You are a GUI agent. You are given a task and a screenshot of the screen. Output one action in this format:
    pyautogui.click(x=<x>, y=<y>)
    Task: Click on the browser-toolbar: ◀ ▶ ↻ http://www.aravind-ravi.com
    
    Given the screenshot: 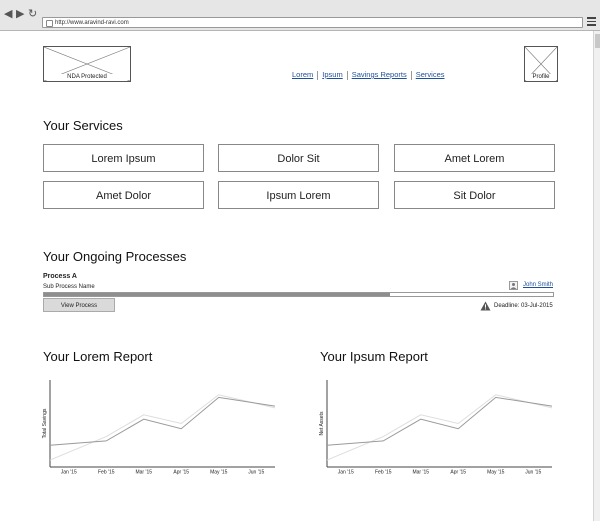 What is the action you would take?
    pyautogui.click(x=300, y=15)
    